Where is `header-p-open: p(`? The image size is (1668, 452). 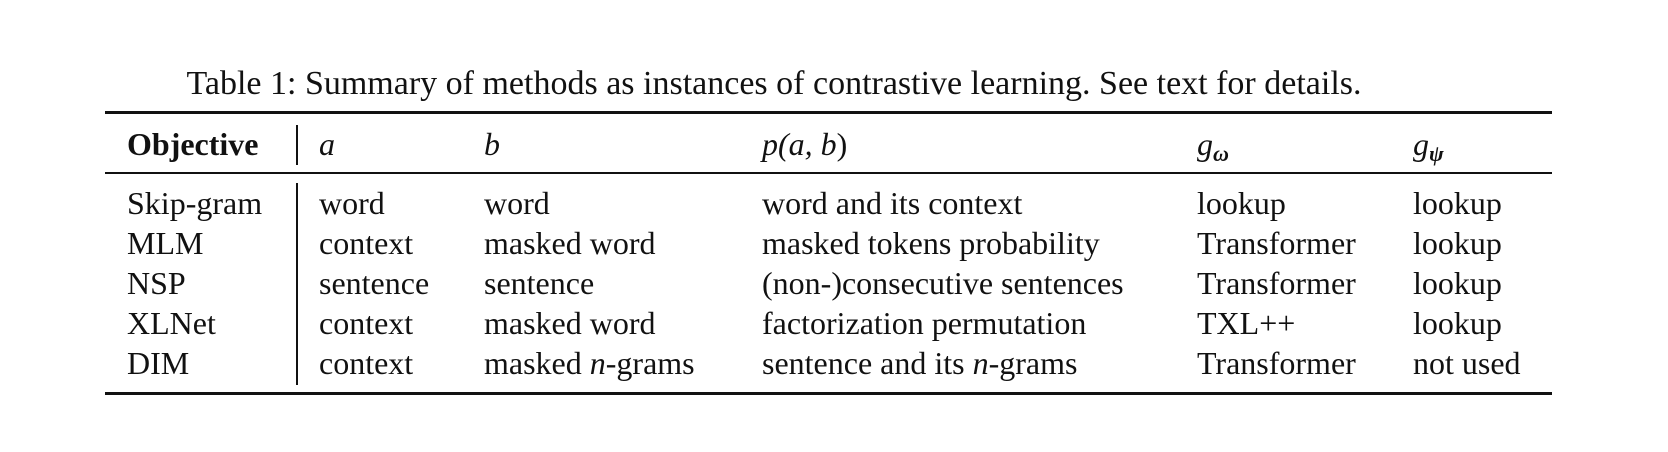 header-p-open: p( is located at coordinates (775, 144).